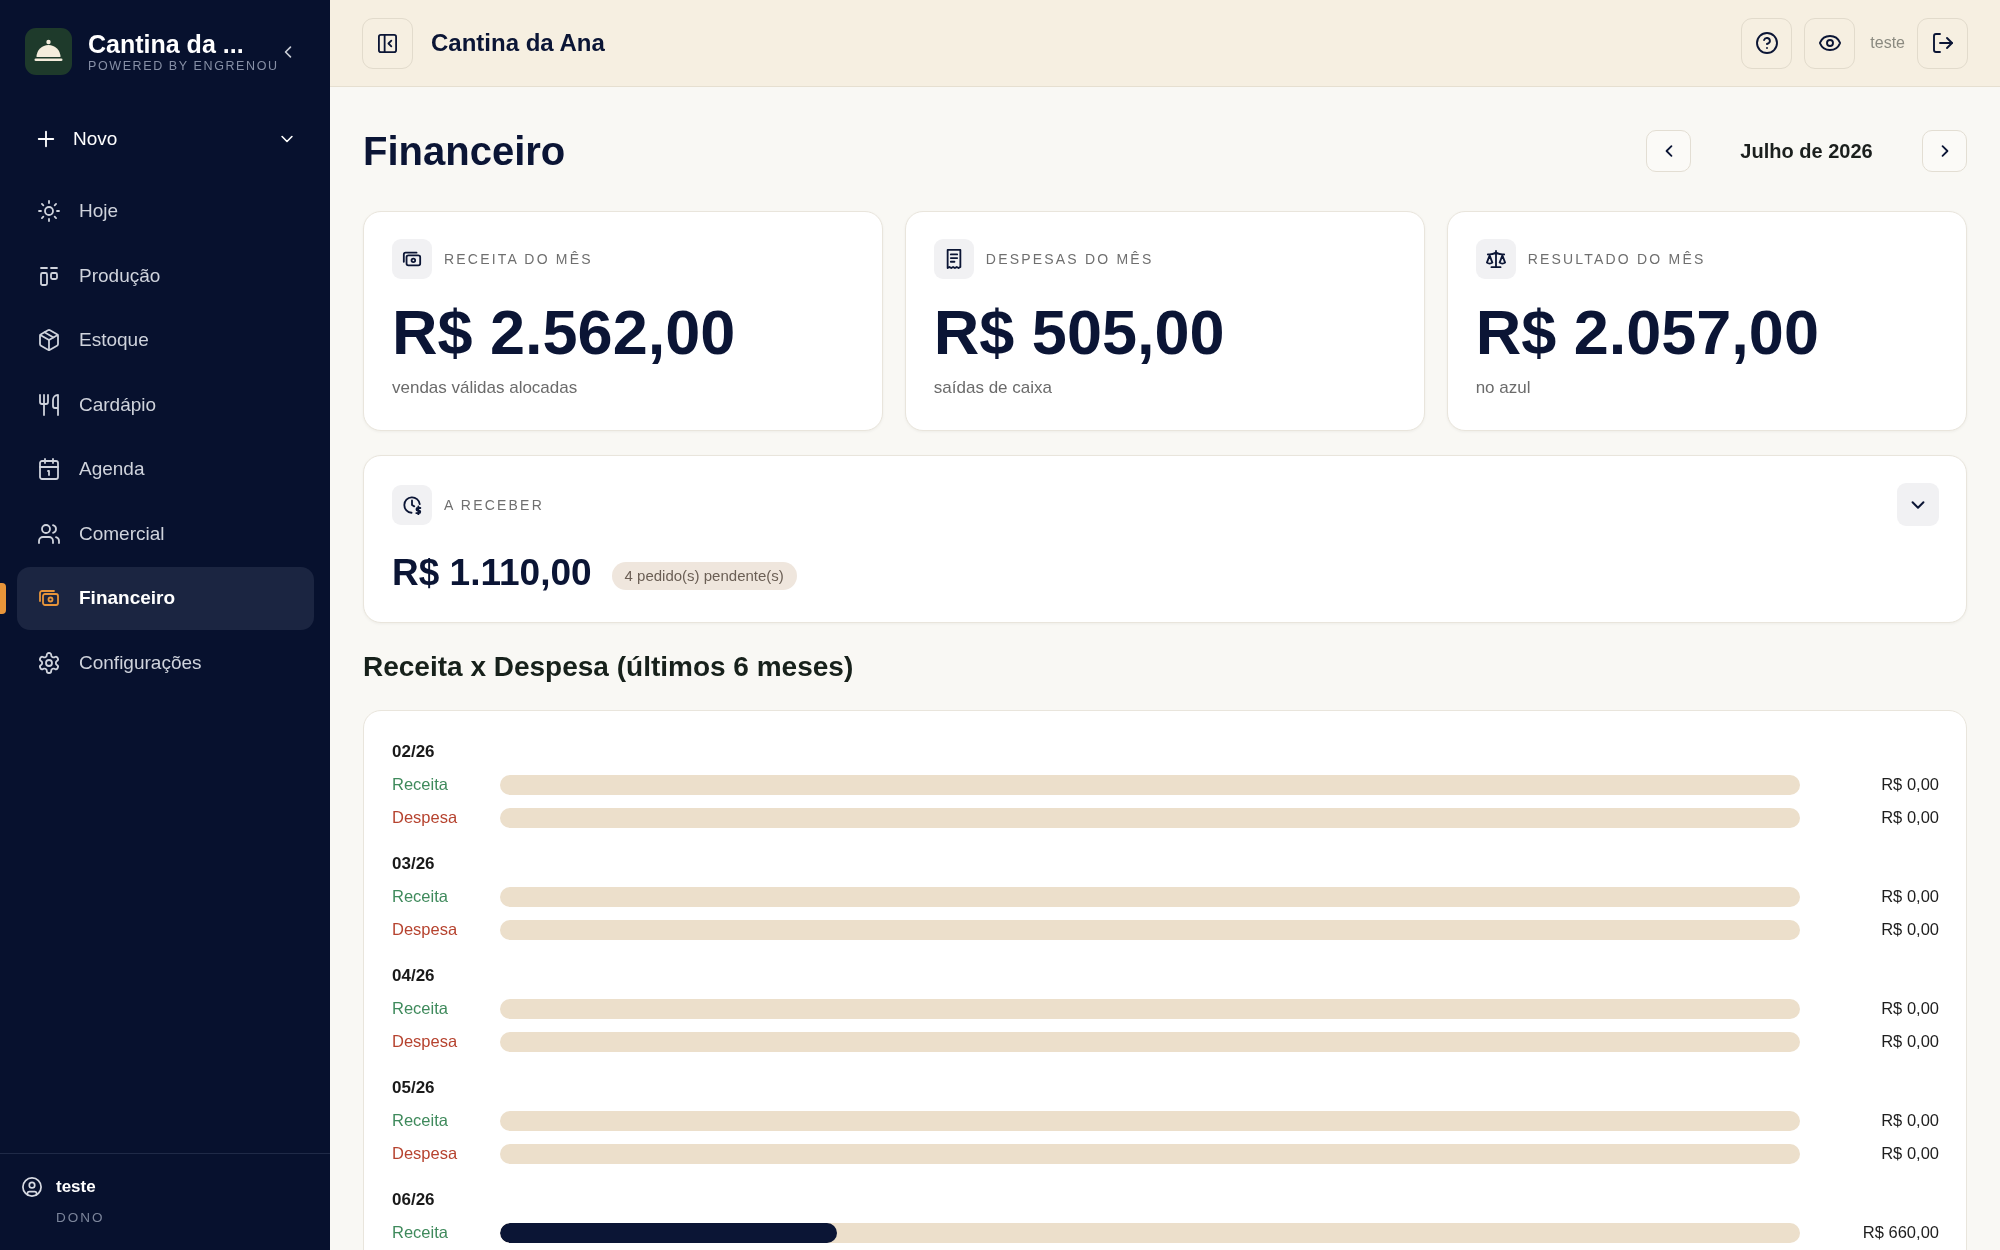 The height and width of the screenshot is (1250, 2000). I want to click on box-icon, so click(48, 340).